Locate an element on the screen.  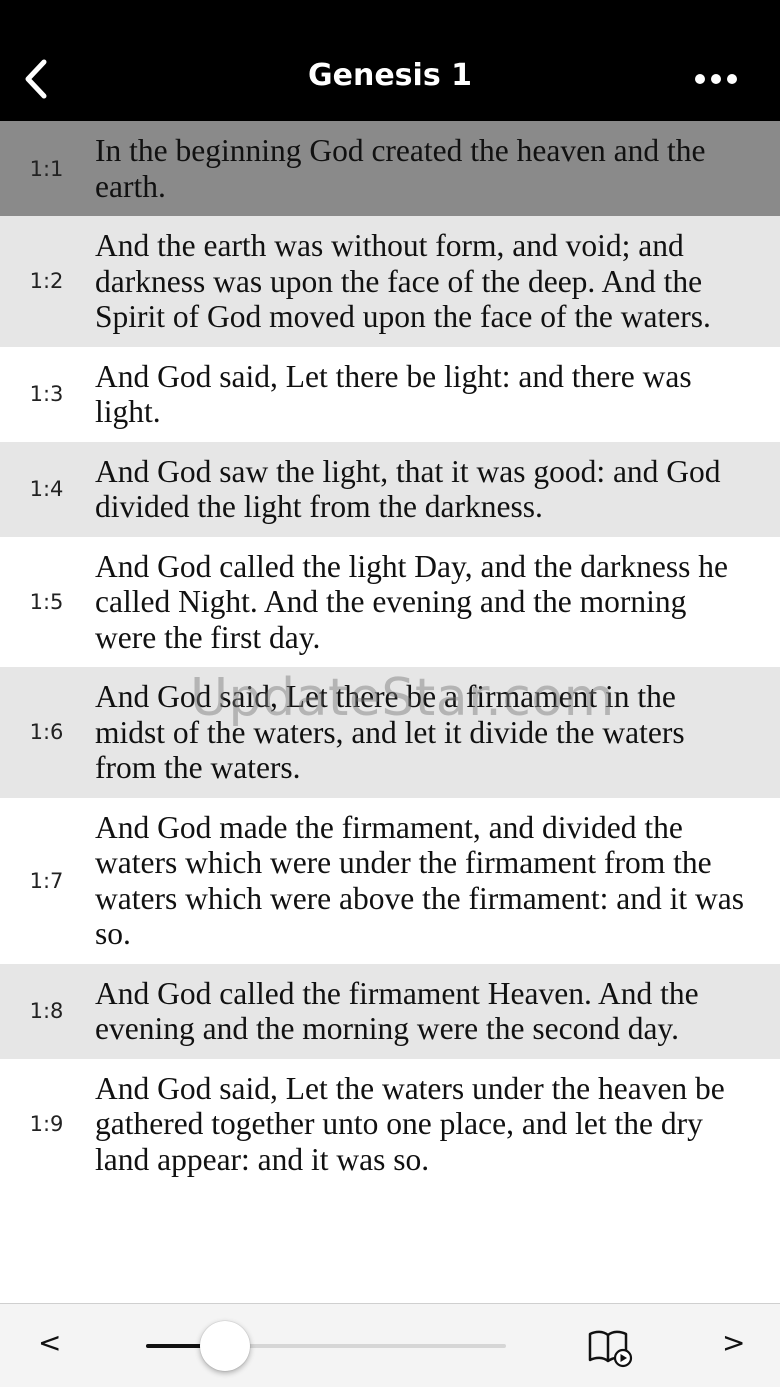
ellipsis-icon is located at coordinates (716, 79).